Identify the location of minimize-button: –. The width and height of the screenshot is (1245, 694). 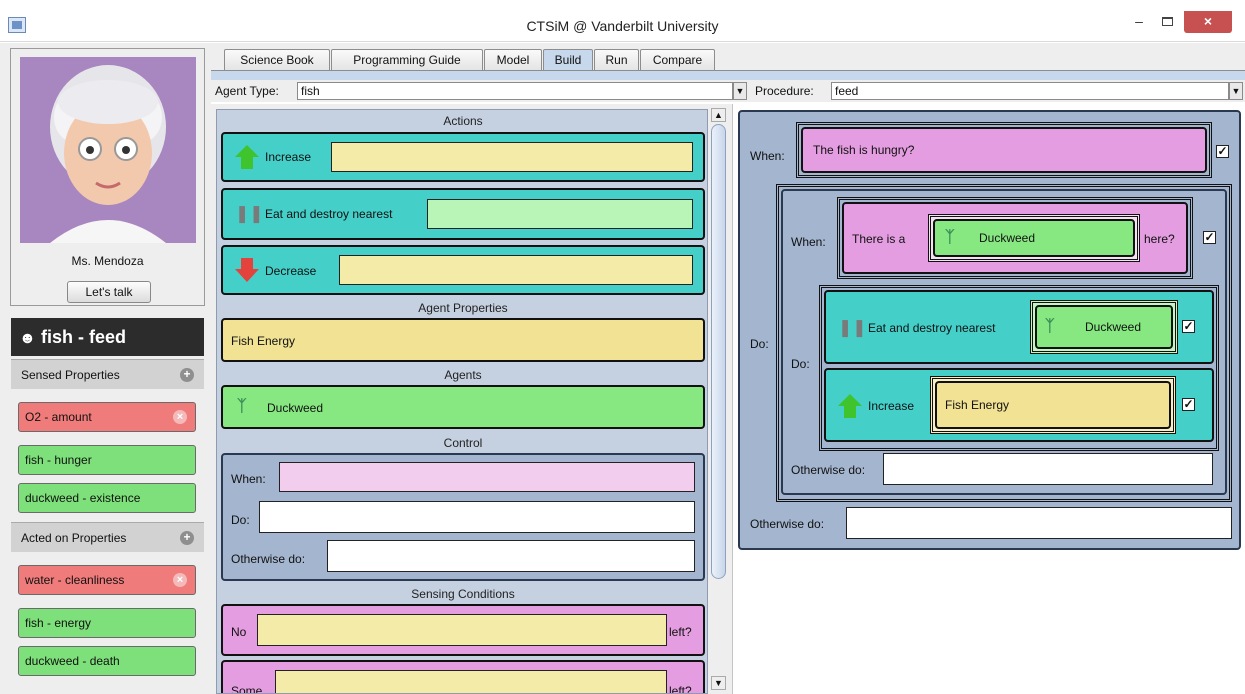
(1139, 22).